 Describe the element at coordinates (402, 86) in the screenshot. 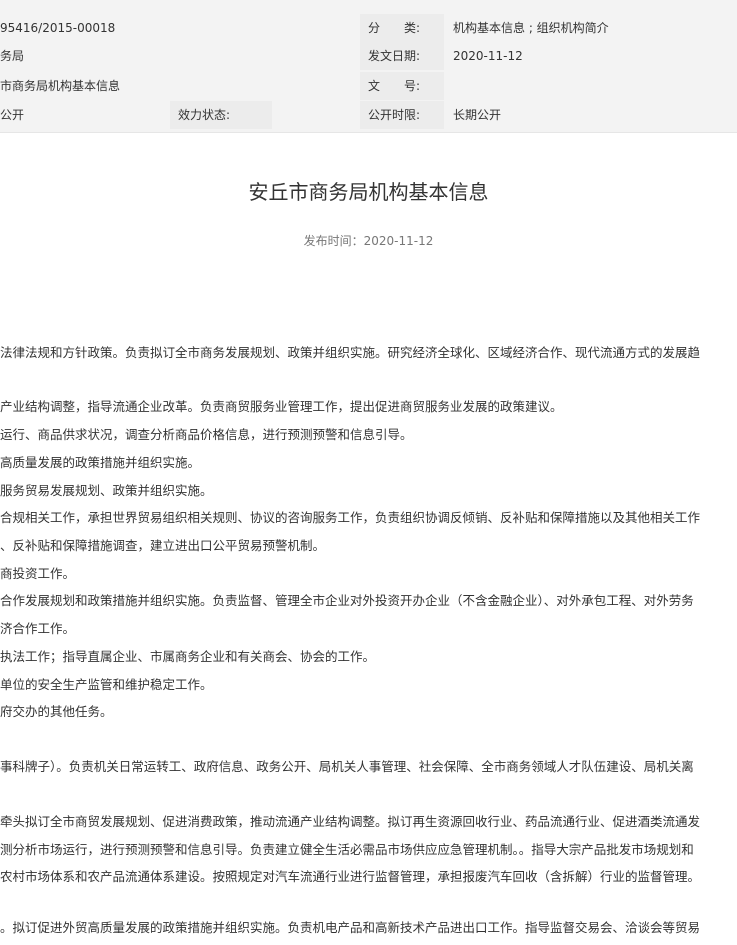

I see `document-number-label: 文 号:` at that location.